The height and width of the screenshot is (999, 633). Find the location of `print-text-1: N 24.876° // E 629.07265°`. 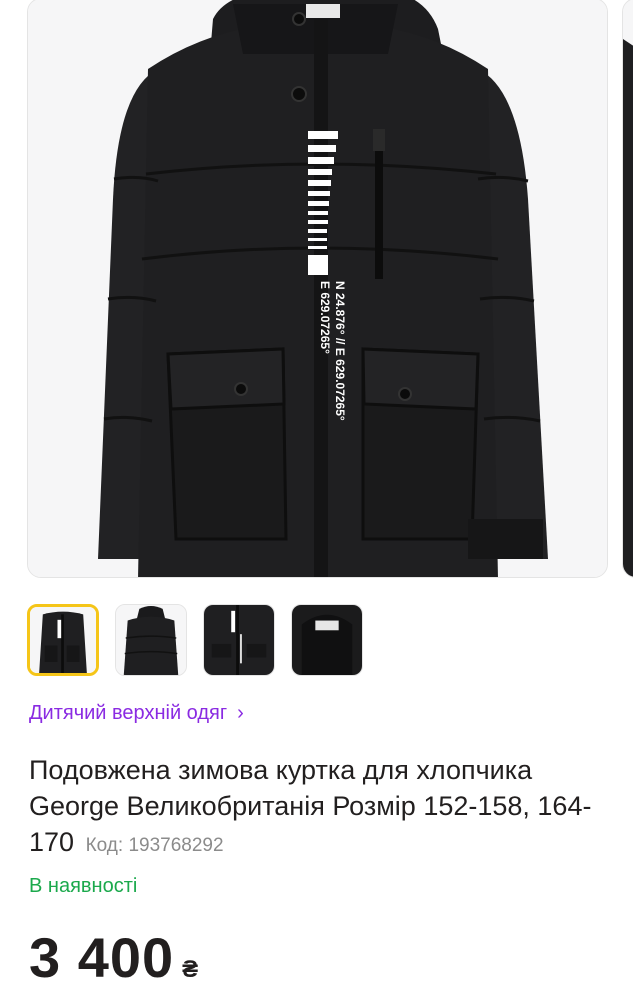

print-text-1: N 24.876° // E 629.07265° is located at coordinates (340, 351).